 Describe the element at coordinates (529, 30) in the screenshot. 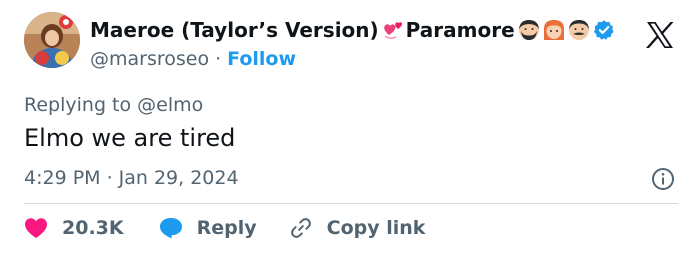

I see `bearded-man-emoji-icon` at that location.